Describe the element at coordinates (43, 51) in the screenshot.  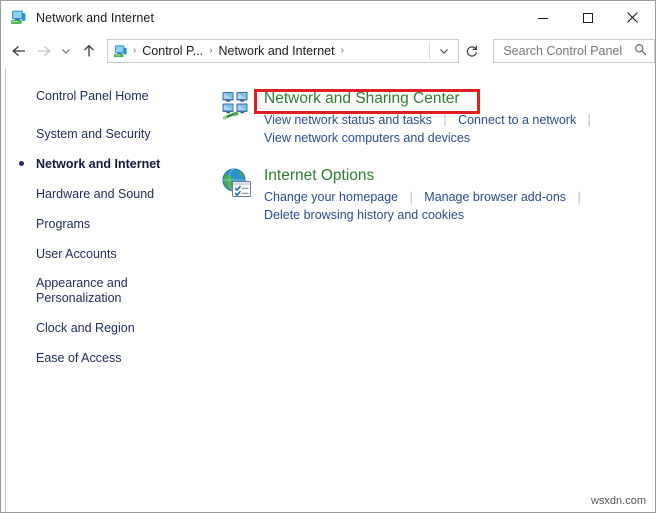
I see `forward-button` at that location.